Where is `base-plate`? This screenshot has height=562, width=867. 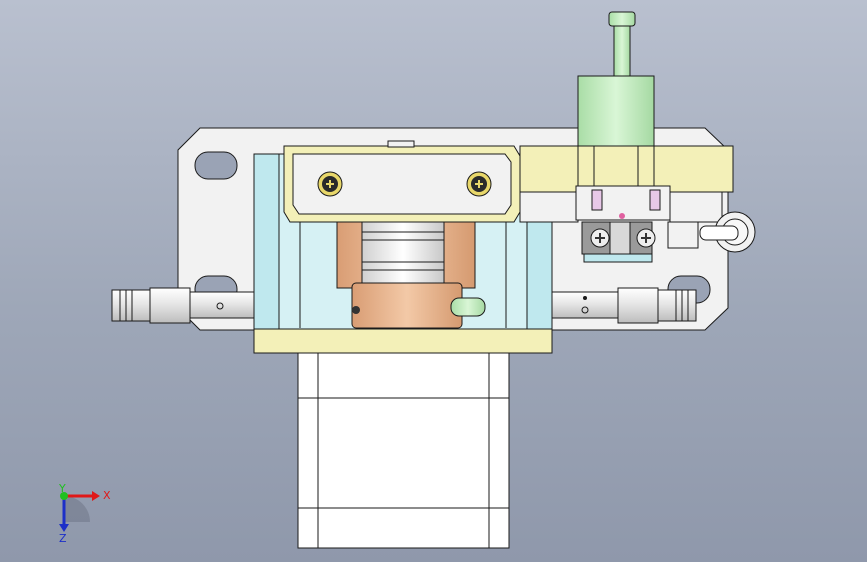 base-plate is located at coordinates (403, 340).